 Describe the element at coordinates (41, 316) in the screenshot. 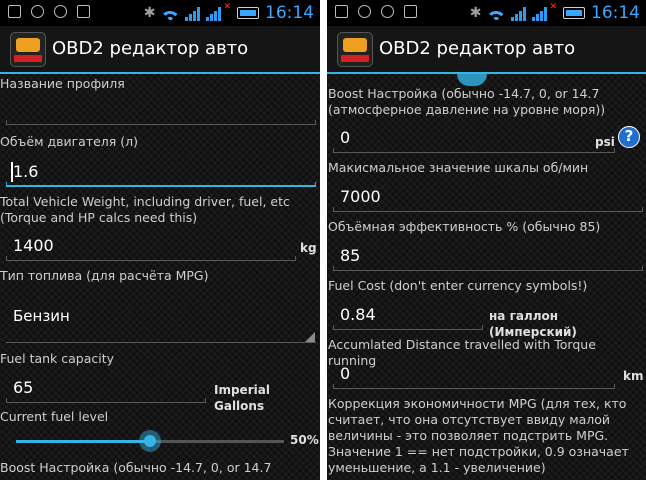

I see `fuel-type-spinner: Бензин` at that location.